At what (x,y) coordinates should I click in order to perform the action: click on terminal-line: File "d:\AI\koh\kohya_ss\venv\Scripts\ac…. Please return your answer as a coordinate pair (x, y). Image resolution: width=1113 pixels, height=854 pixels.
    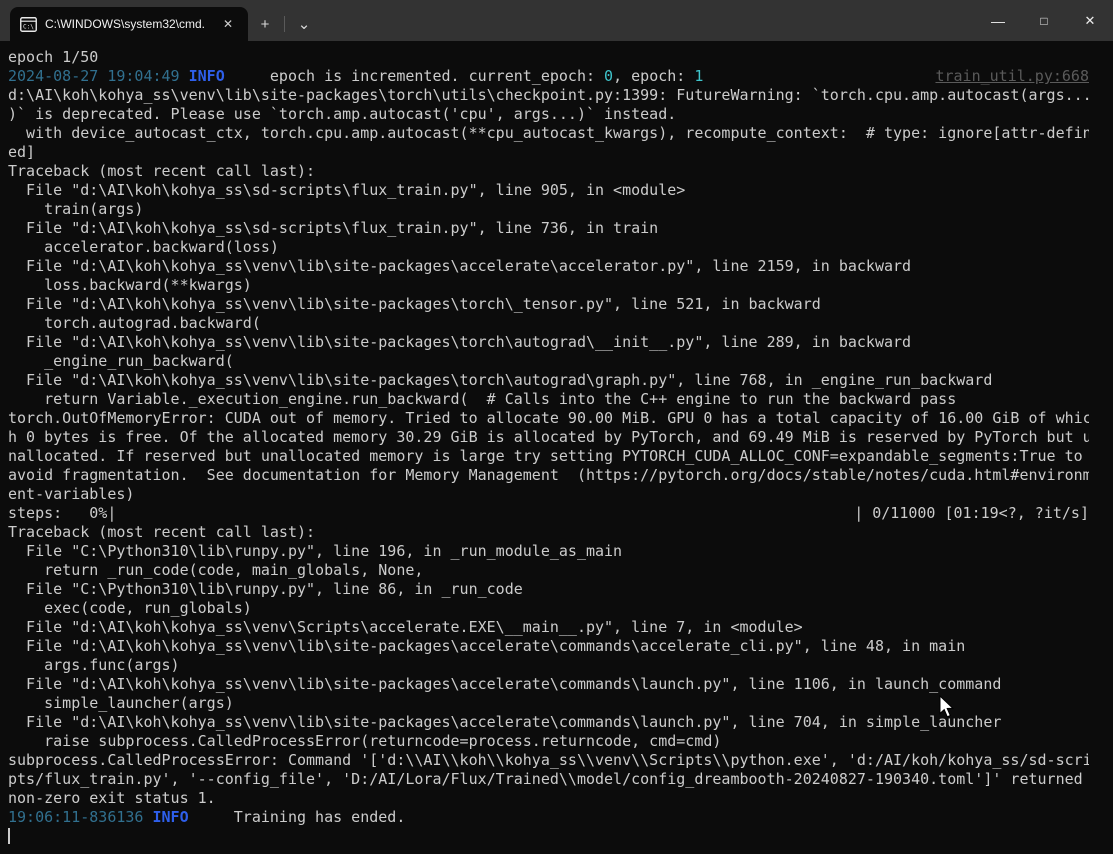
    Looking at the image, I should click on (548, 627).